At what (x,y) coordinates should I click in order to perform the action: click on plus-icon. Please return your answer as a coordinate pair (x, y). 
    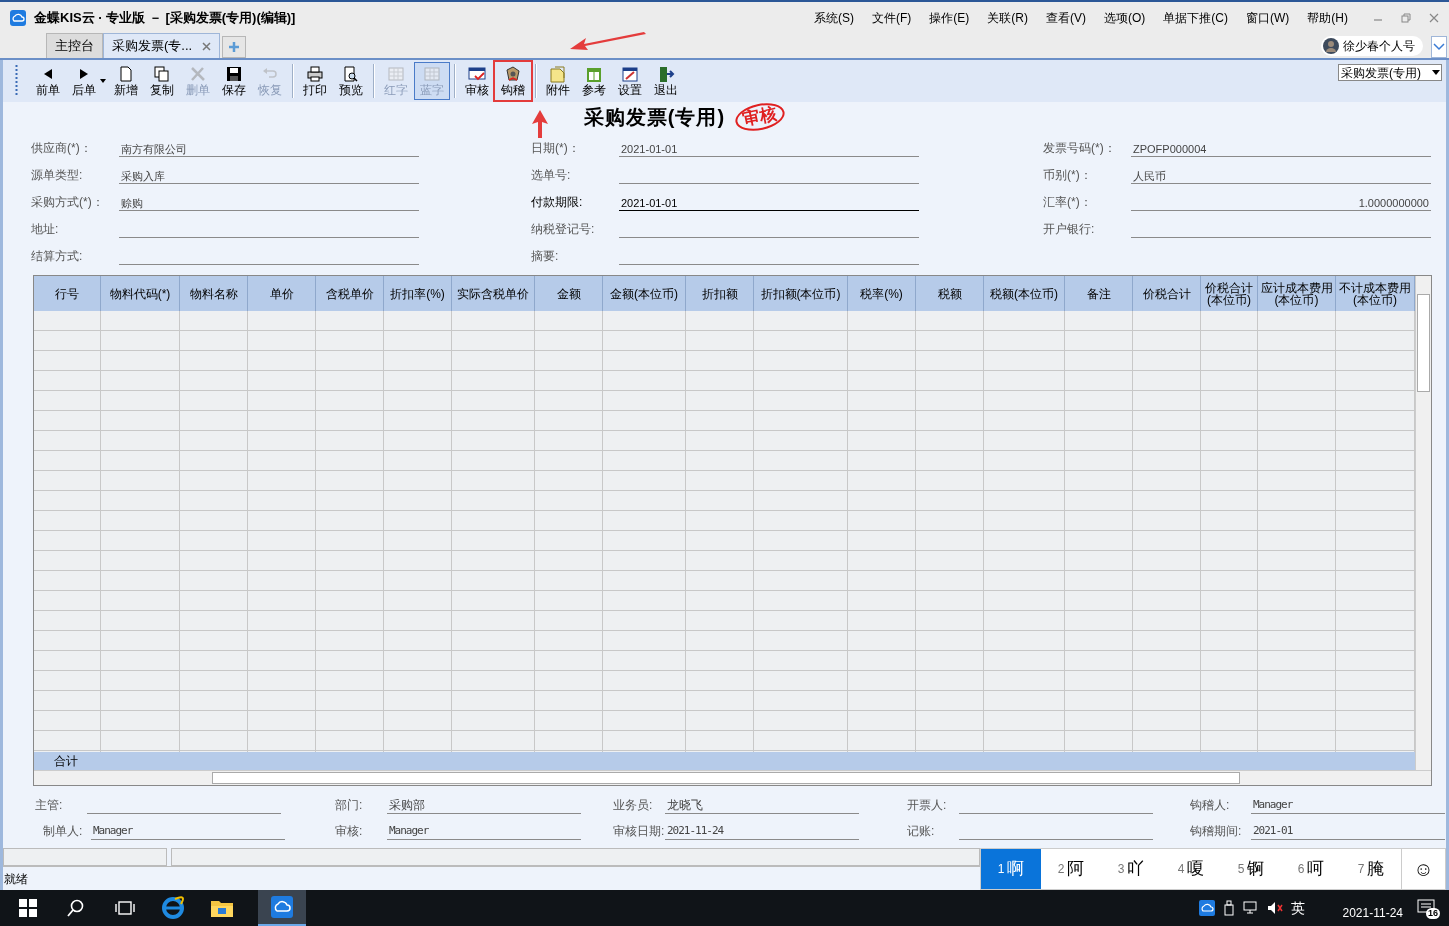
    Looking at the image, I should click on (234, 47).